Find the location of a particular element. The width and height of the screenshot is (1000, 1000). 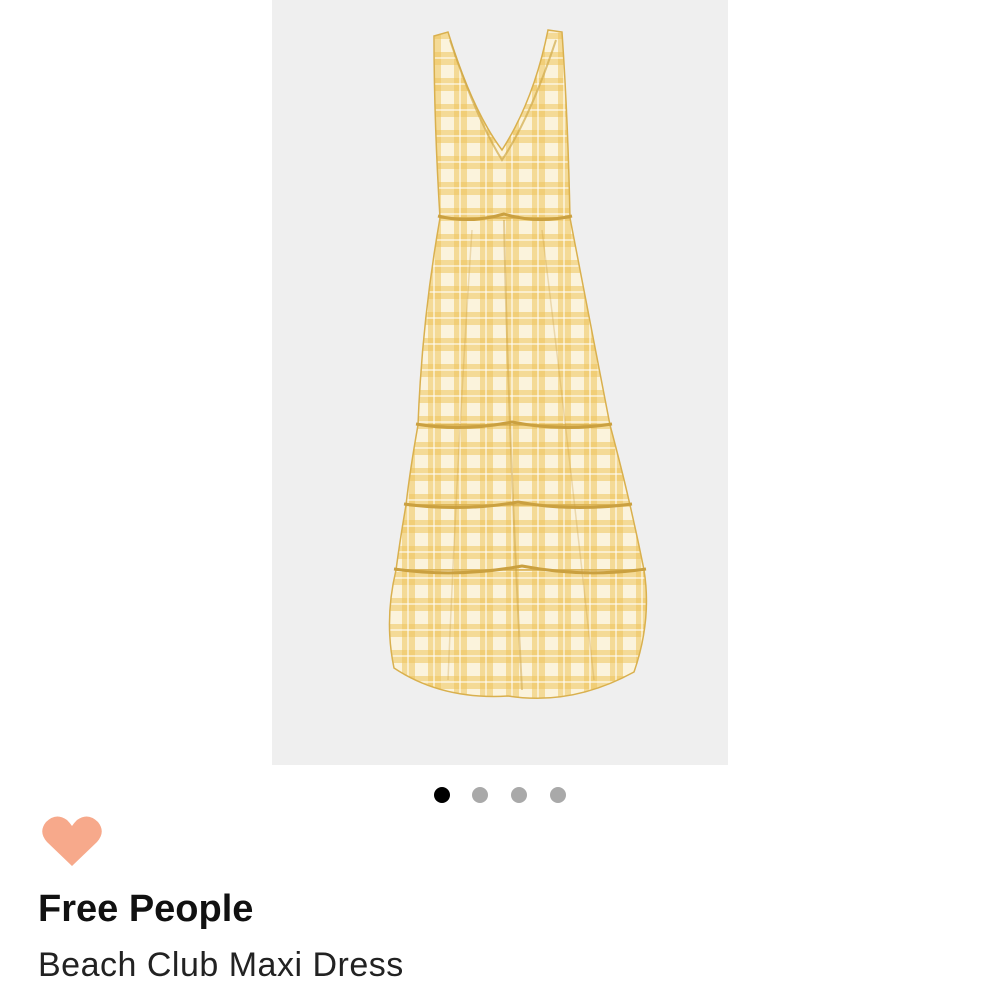

carousel-dots is located at coordinates (500, 795).